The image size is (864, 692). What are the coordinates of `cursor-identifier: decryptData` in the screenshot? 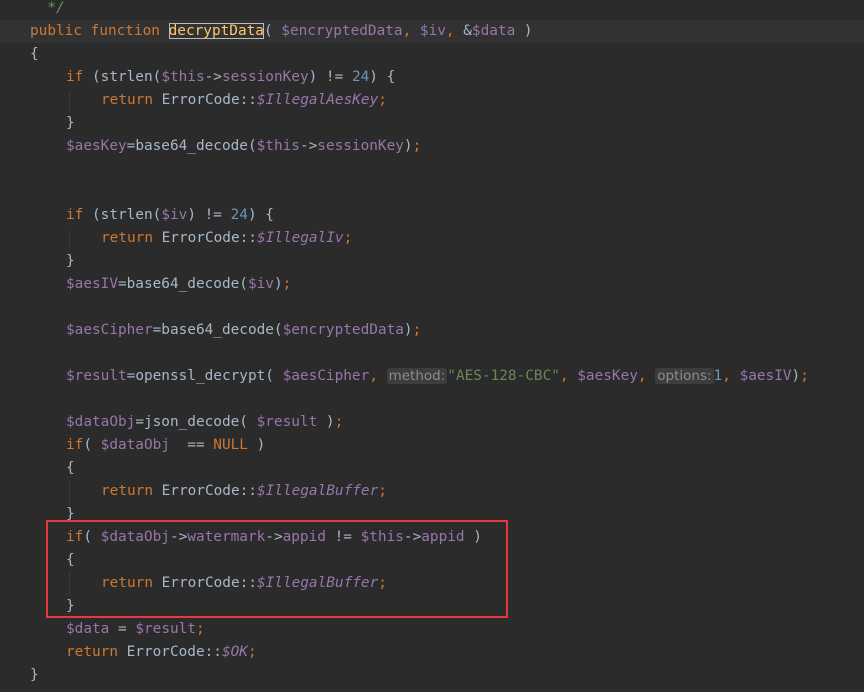 It's located at (216, 31).